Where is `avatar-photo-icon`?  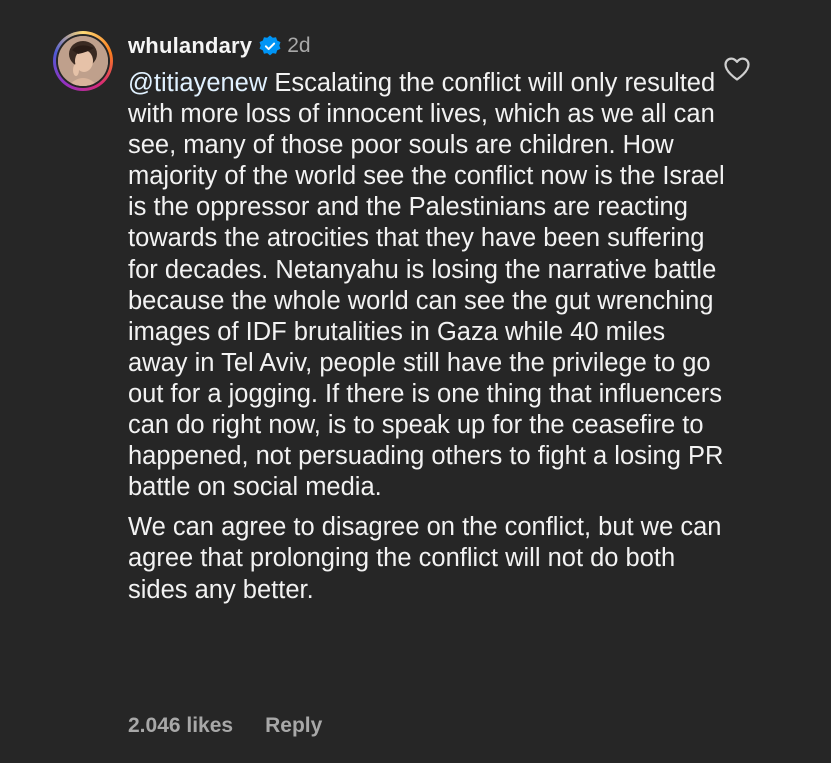 avatar-photo-icon is located at coordinates (83, 61).